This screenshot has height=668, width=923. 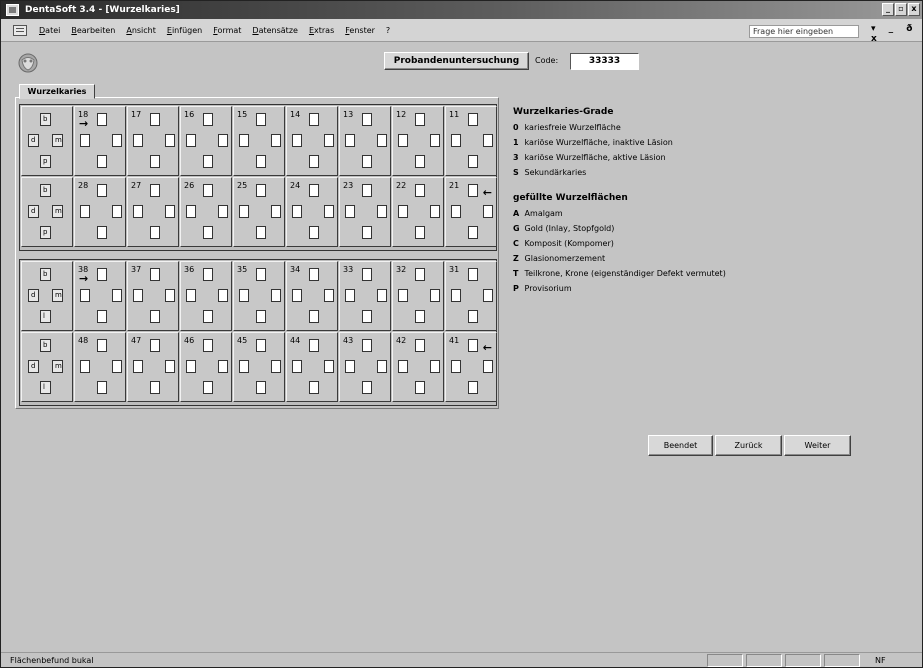 What do you see at coordinates (748, 445) in the screenshot?
I see `zurueck-button: Zurück` at bounding box center [748, 445].